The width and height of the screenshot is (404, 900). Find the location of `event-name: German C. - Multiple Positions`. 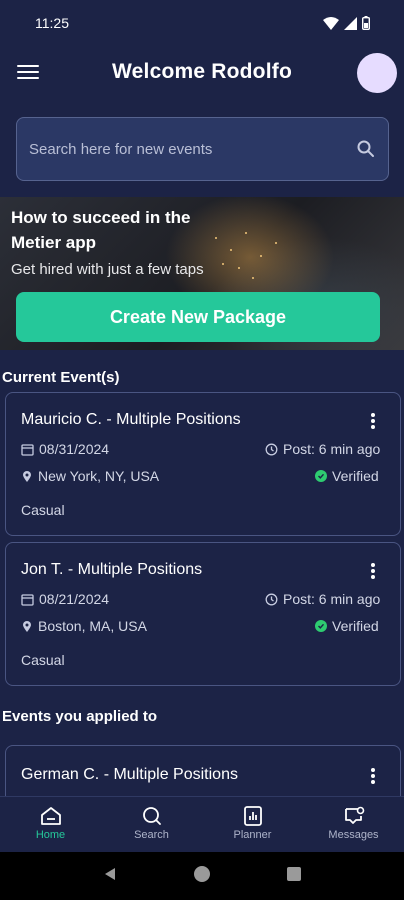

event-name: German C. - Multiple Positions is located at coordinates (129, 774).